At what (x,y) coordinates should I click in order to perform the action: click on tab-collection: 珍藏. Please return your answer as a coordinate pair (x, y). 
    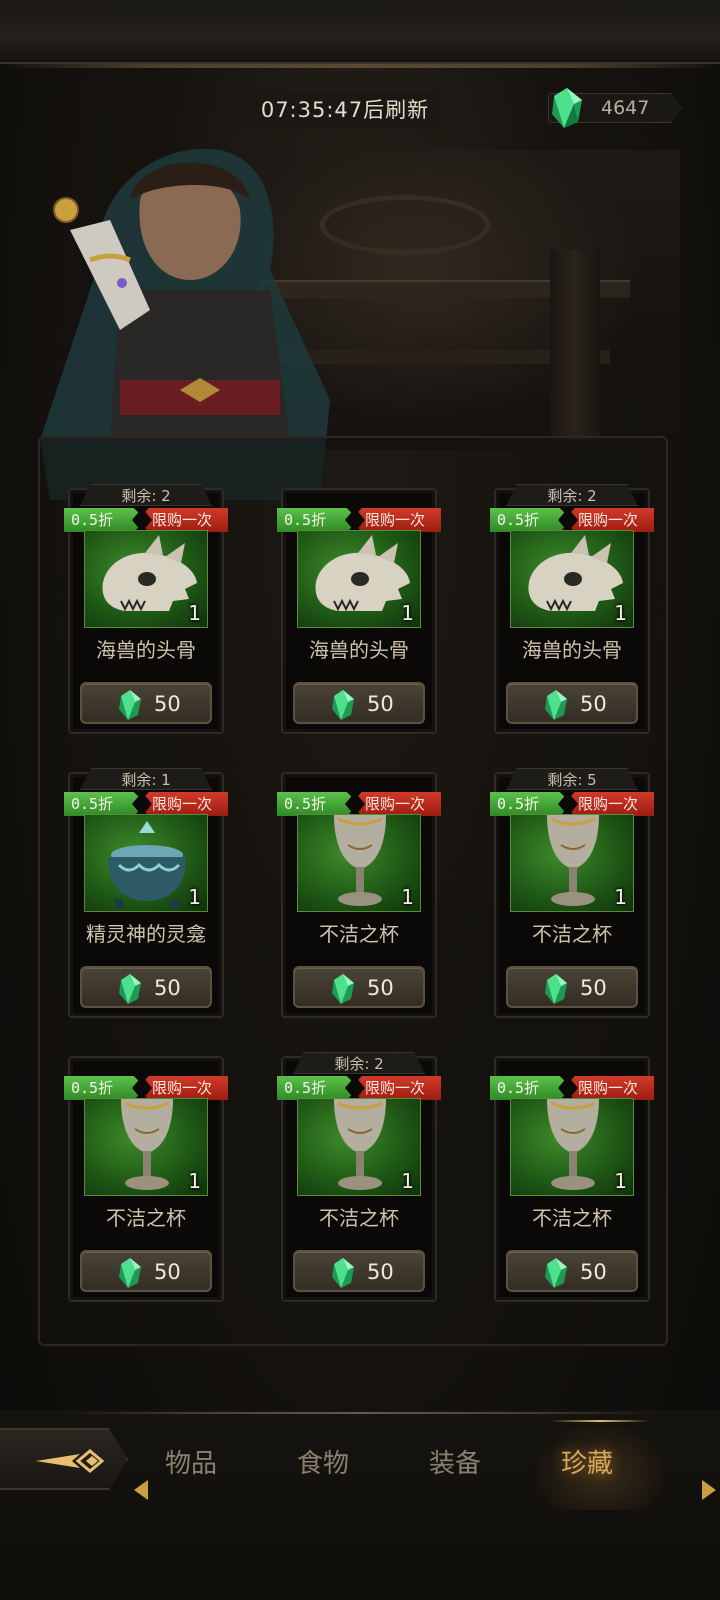
    Looking at the image, I should click on (587, 1464).